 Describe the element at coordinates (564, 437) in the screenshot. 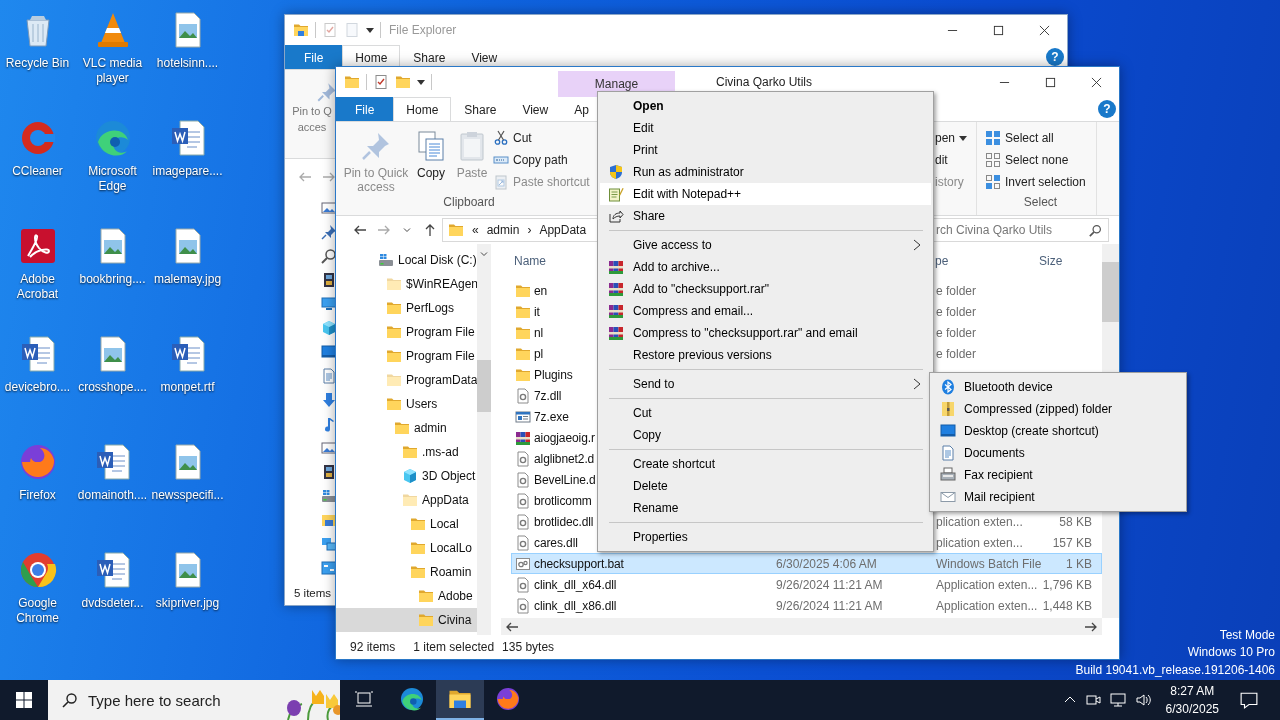

I see `file-name: aiogjaeoig.r` at that location.